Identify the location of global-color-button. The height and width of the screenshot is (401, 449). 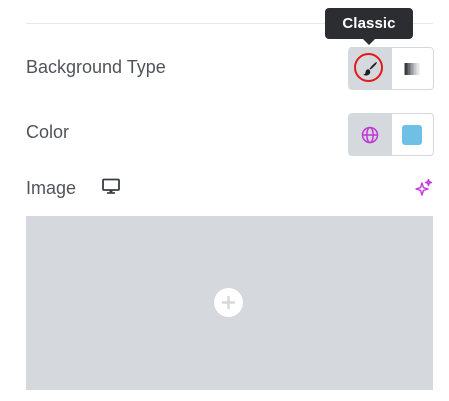
(370, 134).